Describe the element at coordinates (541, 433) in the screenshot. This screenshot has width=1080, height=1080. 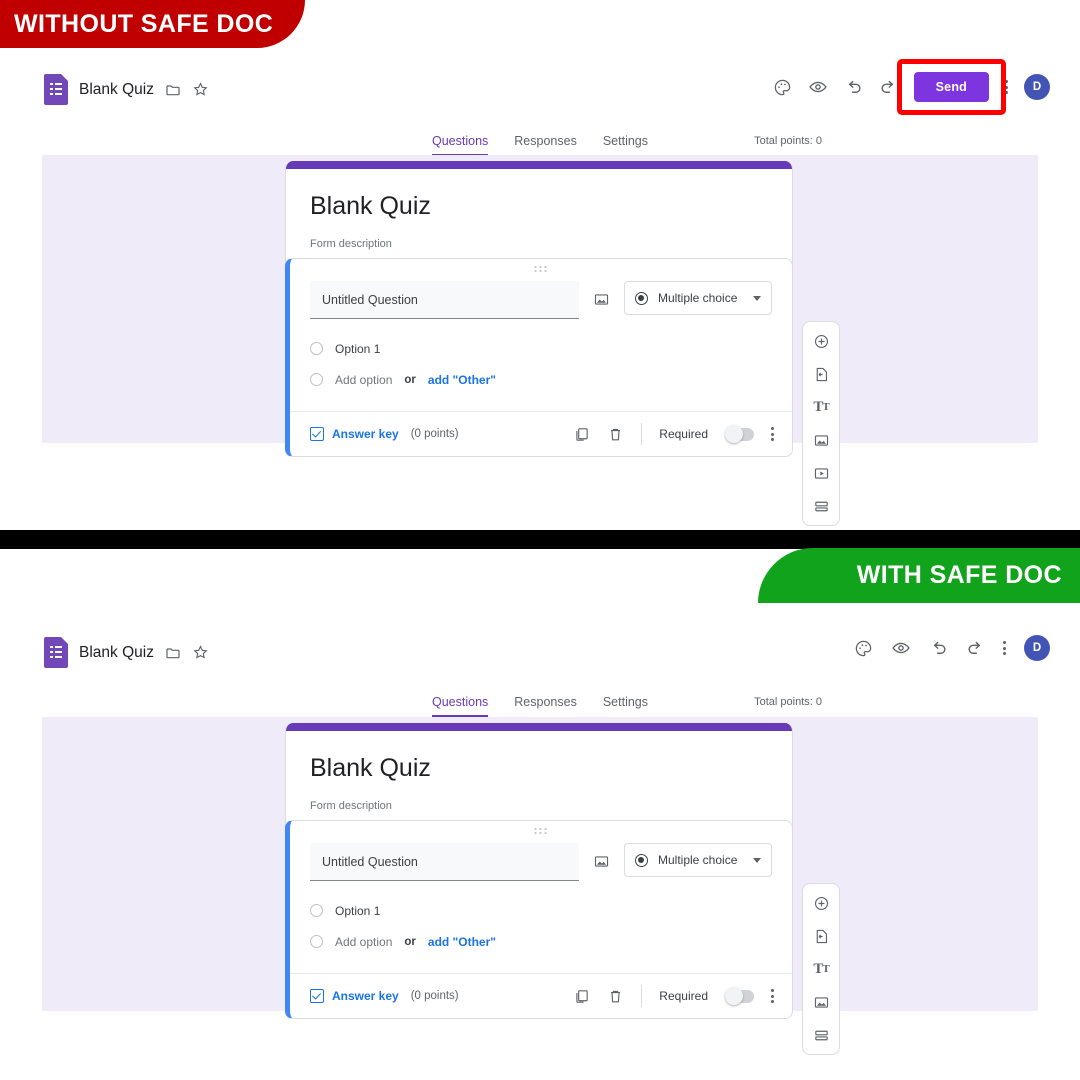
I see `question-footer-without: Answer key (0 points) Required` at that location.